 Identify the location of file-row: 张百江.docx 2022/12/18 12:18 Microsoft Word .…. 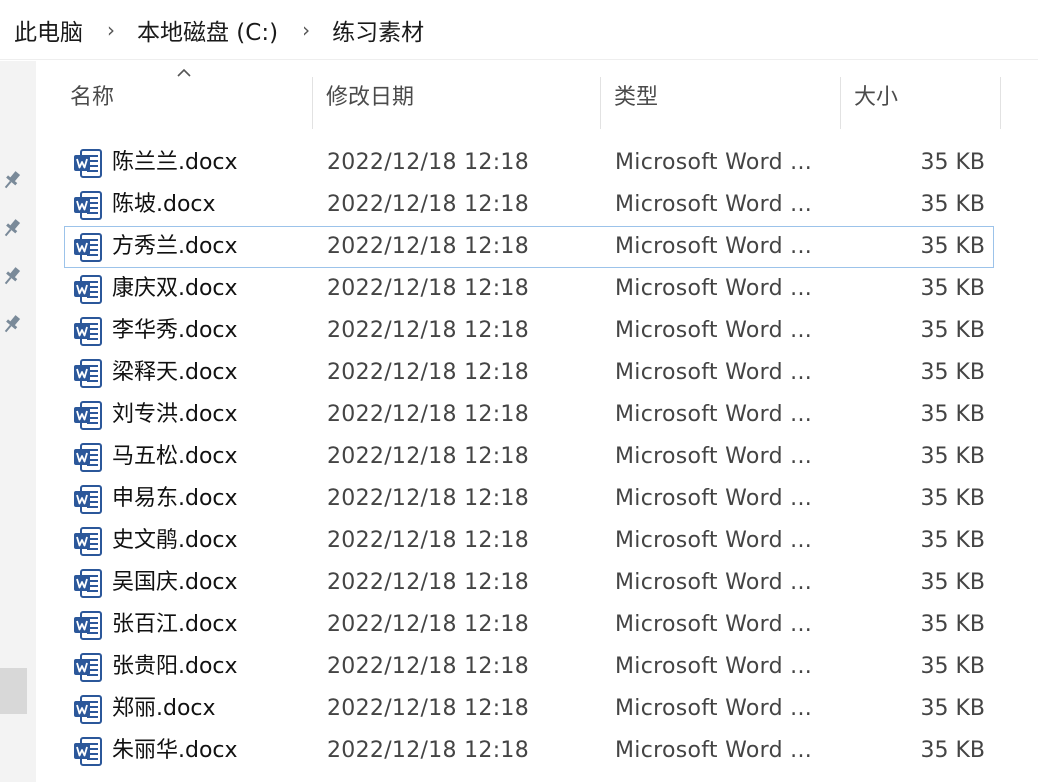
(529, 625).